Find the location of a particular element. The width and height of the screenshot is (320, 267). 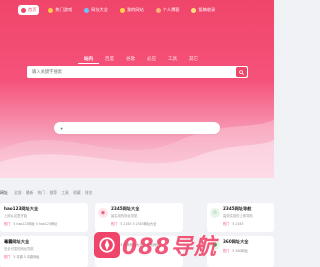

watermark: 088导航 is located at coordinates (155, 245).